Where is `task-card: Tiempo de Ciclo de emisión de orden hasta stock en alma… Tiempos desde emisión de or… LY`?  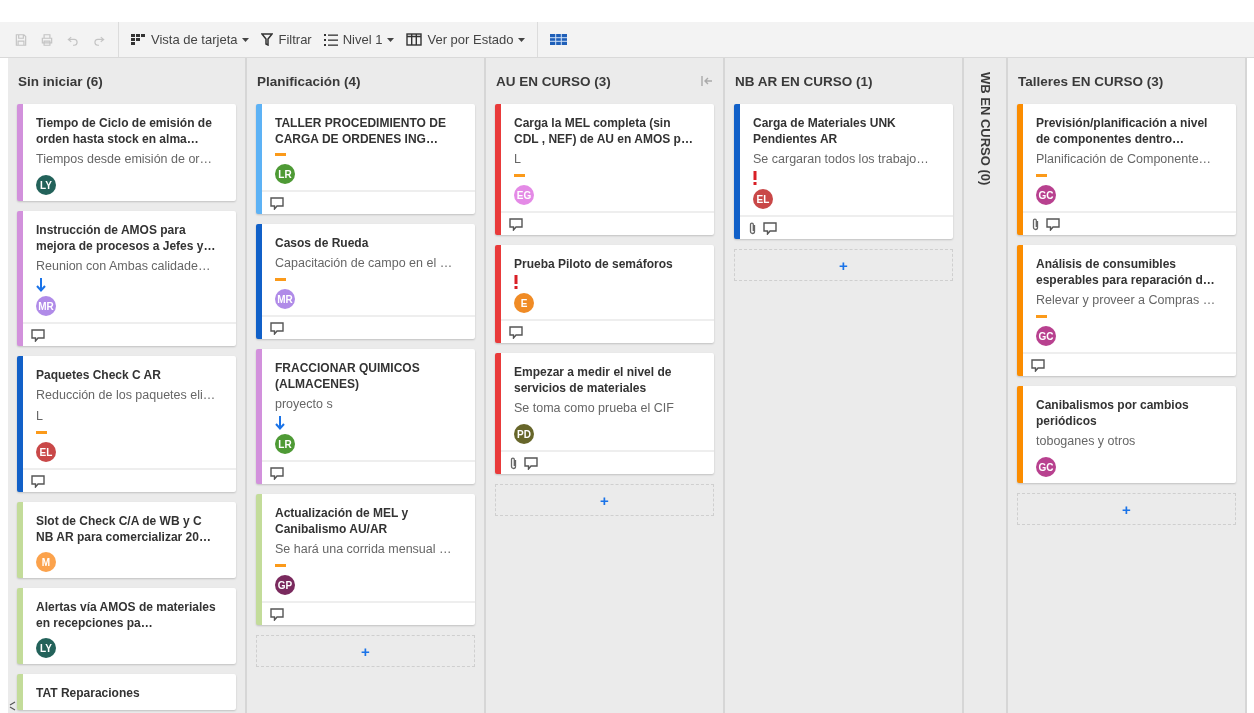 task-card: Tiempo de Ciclo de emisión de orden hasta stock en alma… Tiempos desde emisión de or… LY is located at coordinates (126, 152).